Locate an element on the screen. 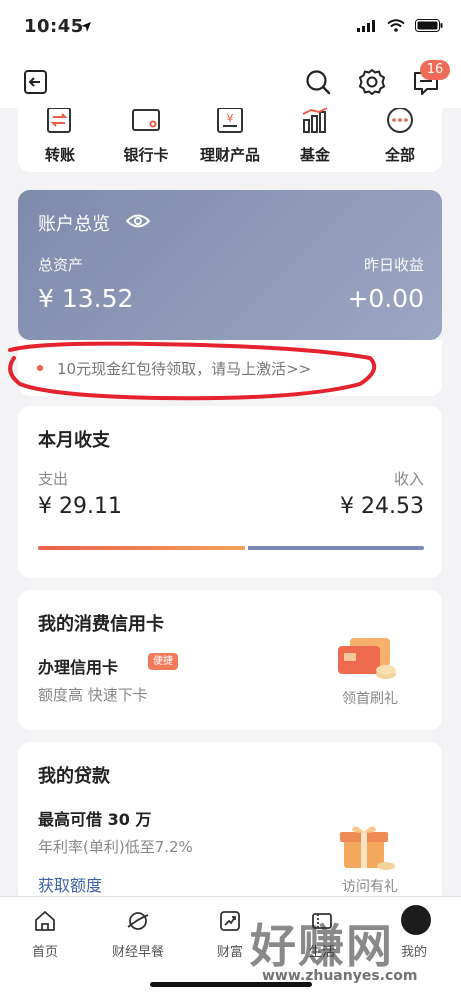 This screenshot has width=461, height=1000. yesterday-earnings-label: 昨日收益 is located at coordinates (393, 265).